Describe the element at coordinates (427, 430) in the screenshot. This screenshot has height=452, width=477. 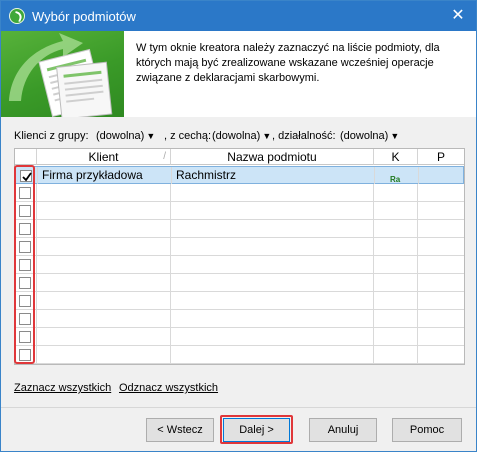
I see `help-button: Pomoc` at that location.